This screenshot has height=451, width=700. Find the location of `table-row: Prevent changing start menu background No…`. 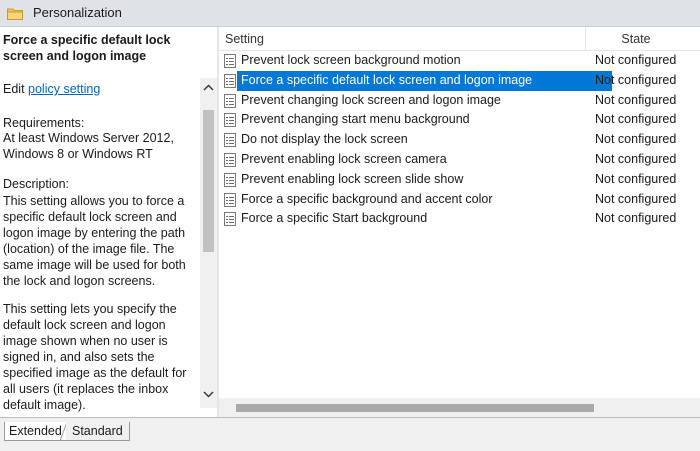

table-row: Prevent changing start menu background No… is located at coordinates (459, 120).